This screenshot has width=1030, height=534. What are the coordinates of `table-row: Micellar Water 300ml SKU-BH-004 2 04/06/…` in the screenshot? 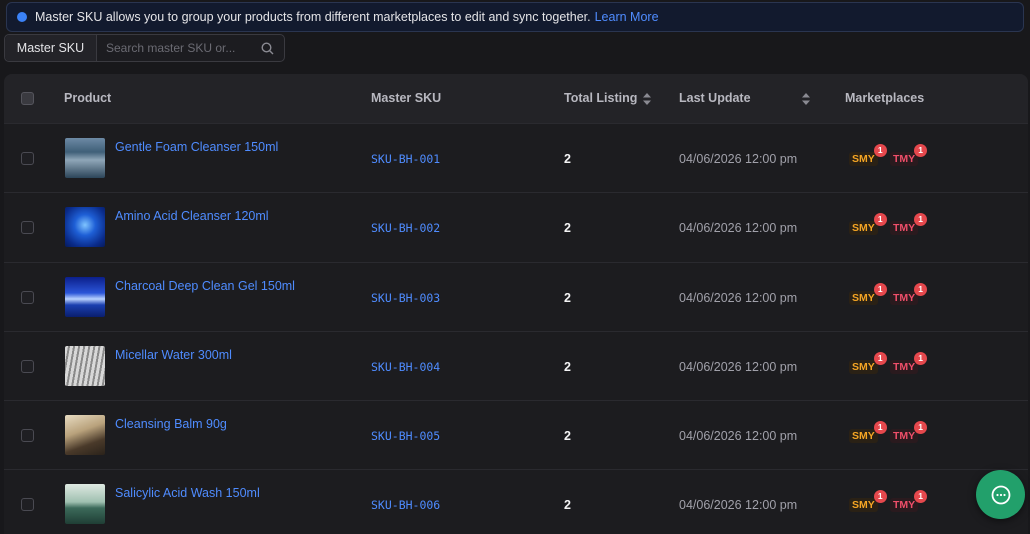 It's located at (516, 365).